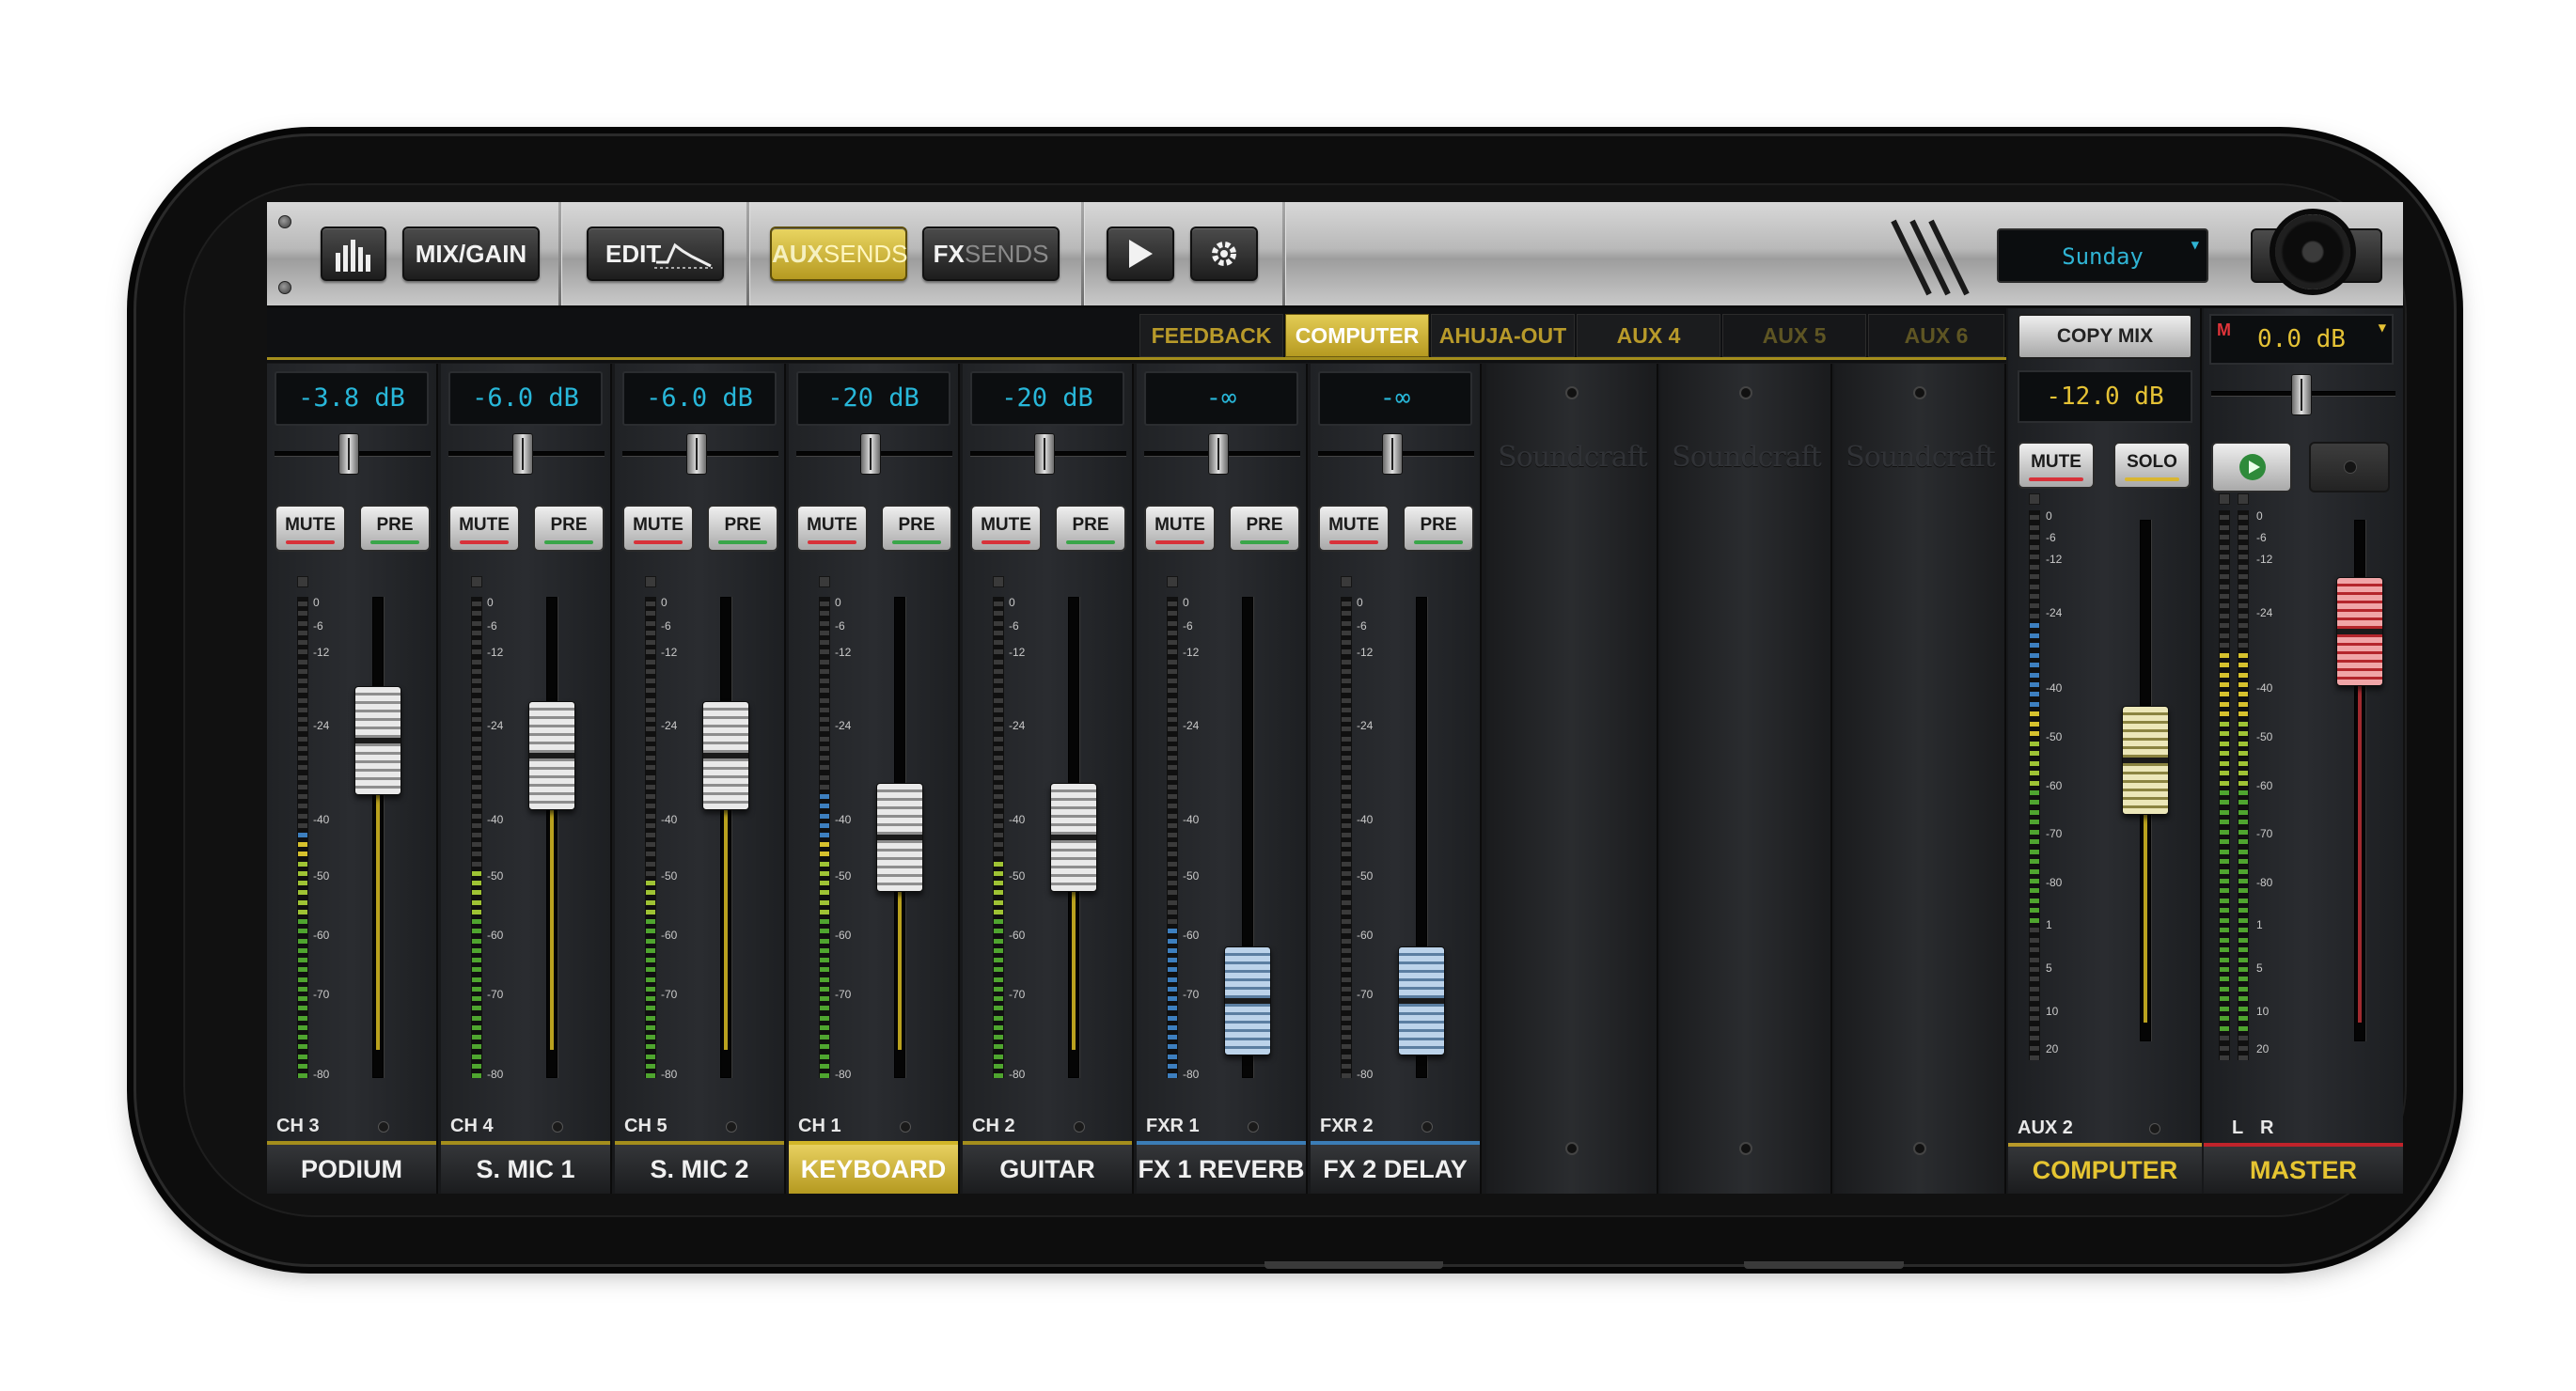 This screenshot has height=1391, width=2576. Describe the element at coordinates (700, 1169) in the screenshot. I see `channel-name: S. MIC 2` at that location.